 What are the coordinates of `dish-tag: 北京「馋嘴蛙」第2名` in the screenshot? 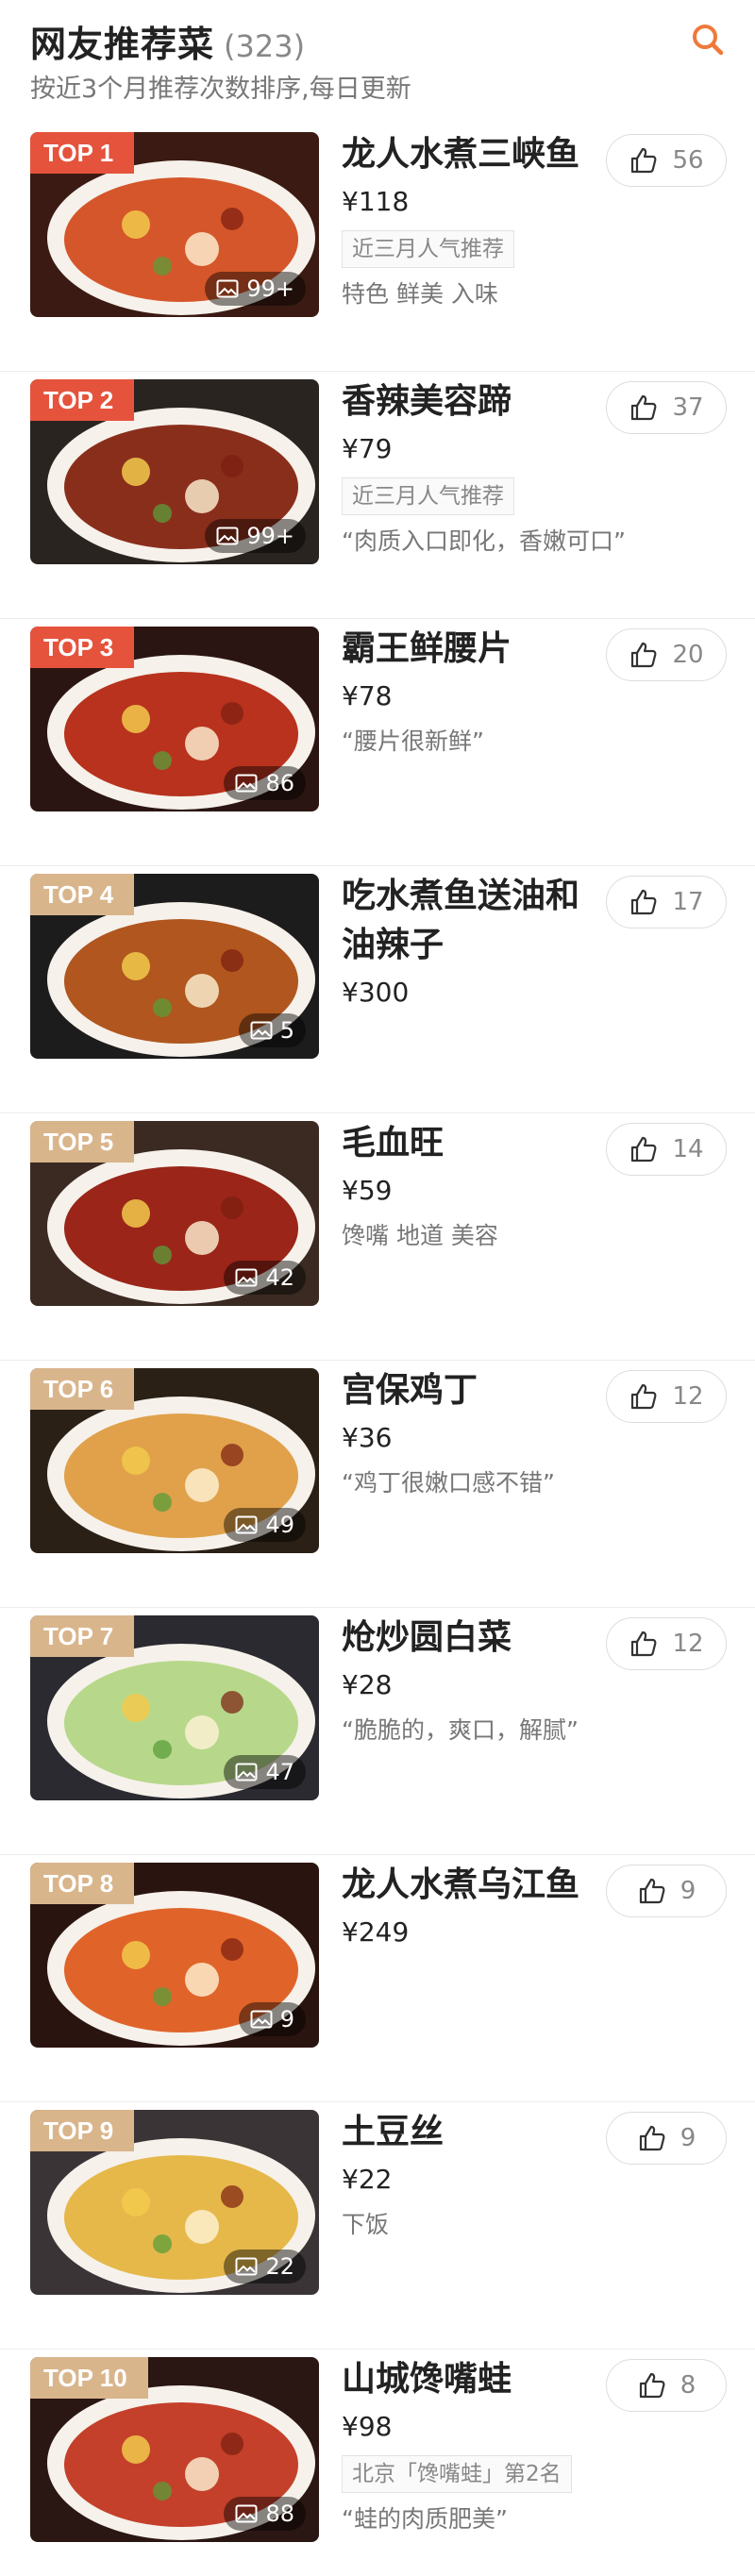 It's located at (457, 2474).